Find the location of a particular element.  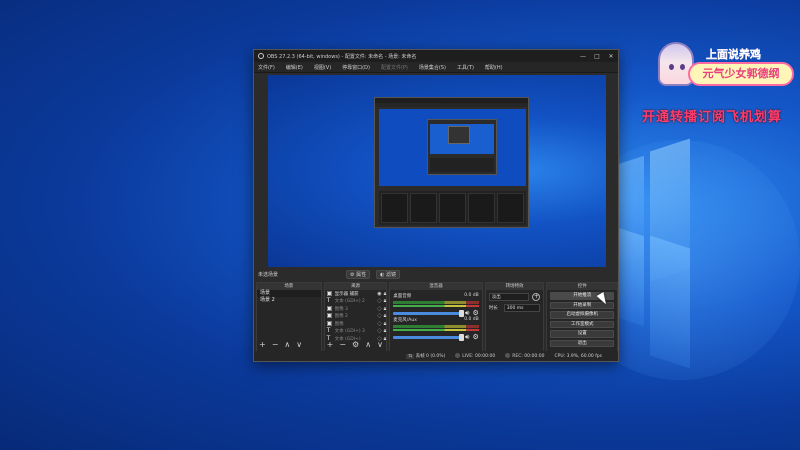

rec-dot-icon is located at coordinates (508, 355).